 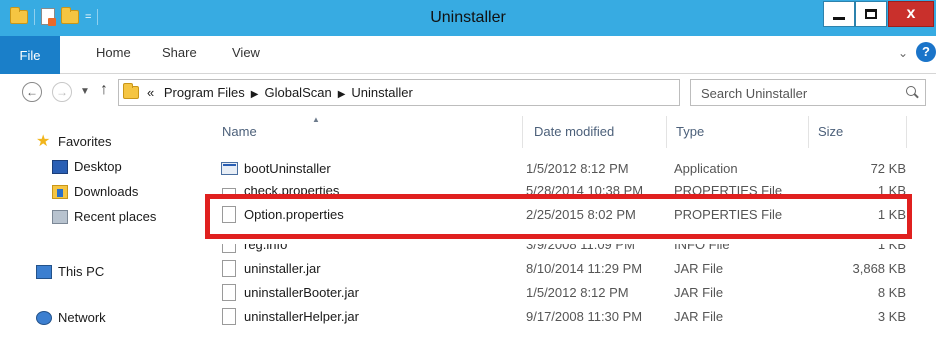 What do you see at coordinates (912, 92) in the screenshot?
I see `search-icon` at bounding box center [912, 92].